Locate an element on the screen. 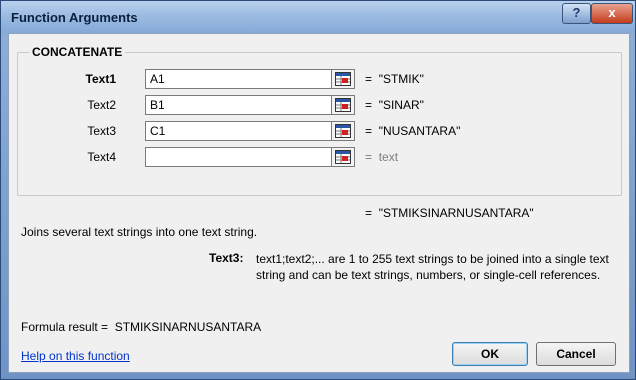 The image size is (636, 380). function-name: CONCATENATE is located at coordinates (77, 52).